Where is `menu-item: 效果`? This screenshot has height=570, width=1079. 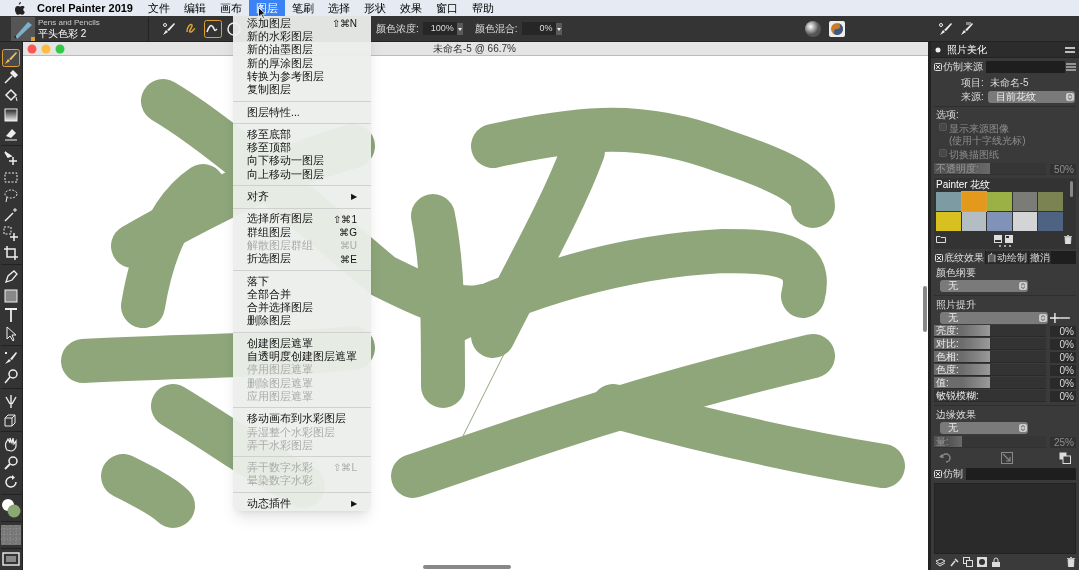
menu-item: 效果 is located at coordinates (411, 8).